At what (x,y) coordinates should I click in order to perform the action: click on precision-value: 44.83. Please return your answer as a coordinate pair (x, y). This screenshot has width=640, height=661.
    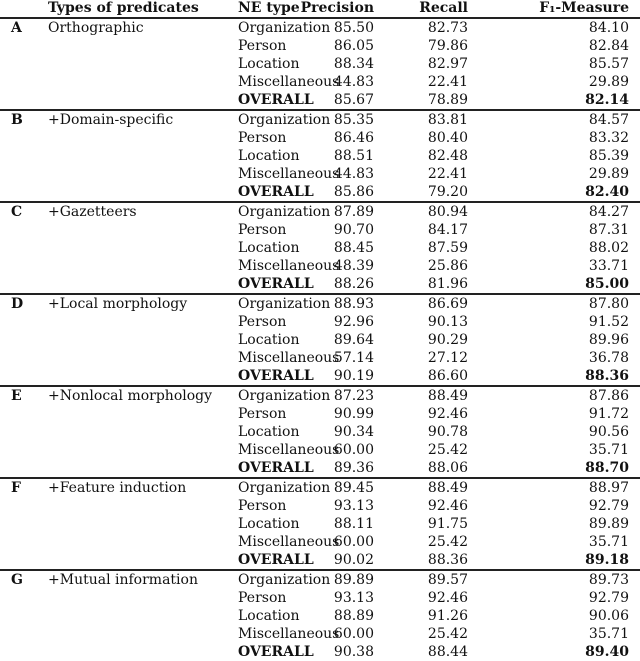
    Looking at the image, I should click on (353, 174).